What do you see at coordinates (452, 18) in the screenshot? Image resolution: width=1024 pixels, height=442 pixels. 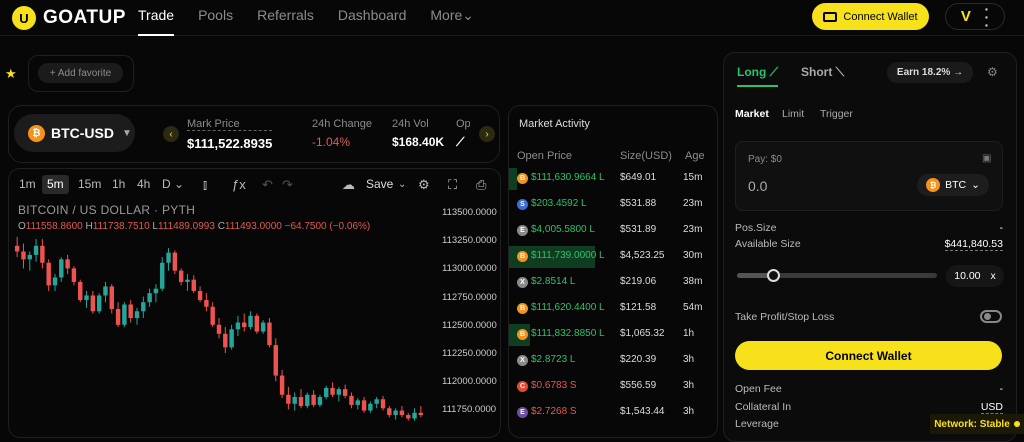 I see `nav-more: More⌄` at bounding box center [452, 18].